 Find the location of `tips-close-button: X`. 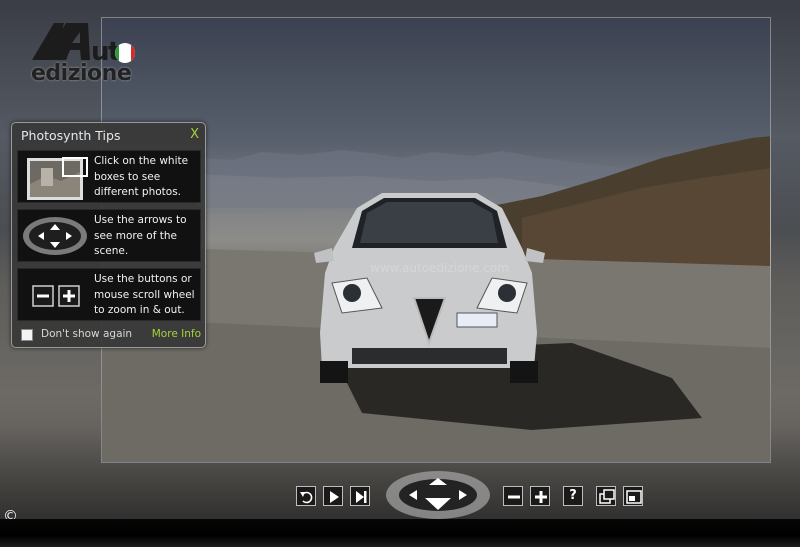

tips-close-button: X is located at coordinates (194, 134).